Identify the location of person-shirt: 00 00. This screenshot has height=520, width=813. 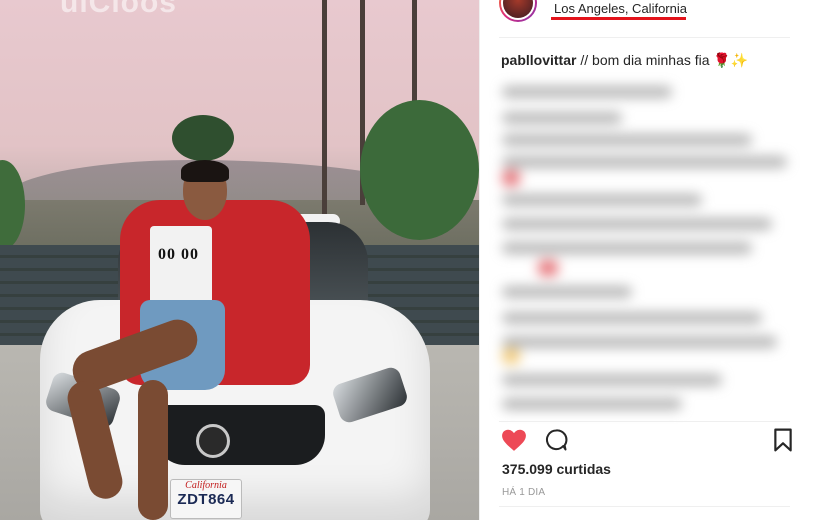
(181, 268).